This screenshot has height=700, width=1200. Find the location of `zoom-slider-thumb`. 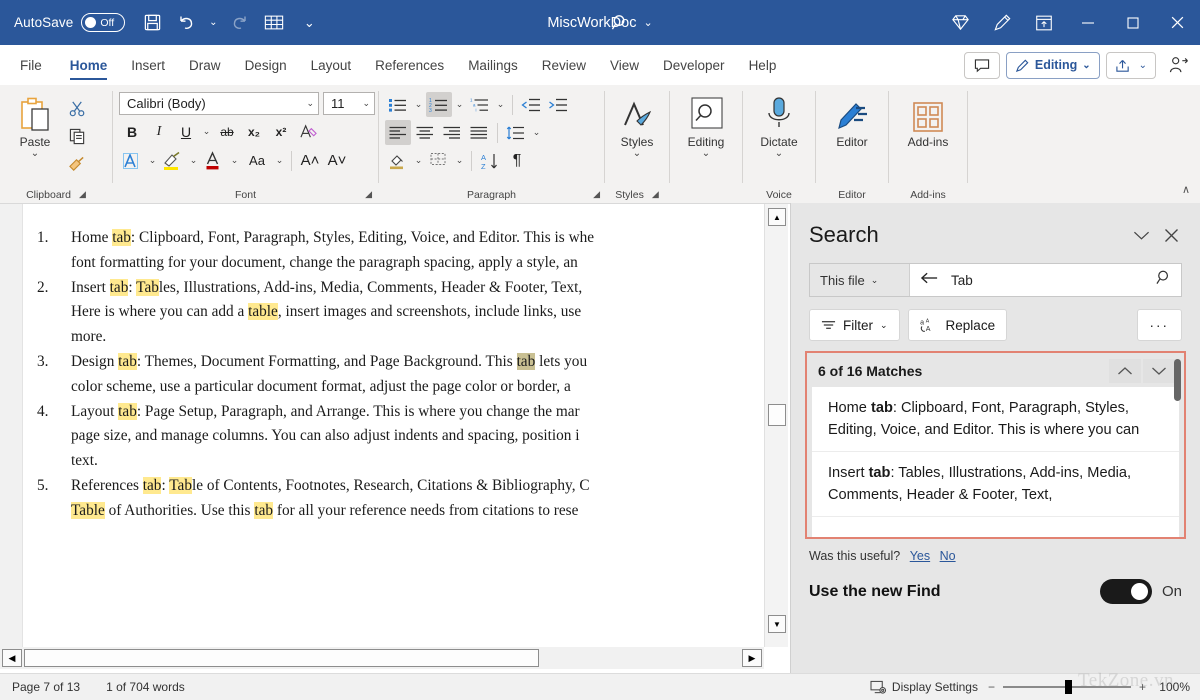

zoom-slider-thumb is located at coordinates (1068, 687).